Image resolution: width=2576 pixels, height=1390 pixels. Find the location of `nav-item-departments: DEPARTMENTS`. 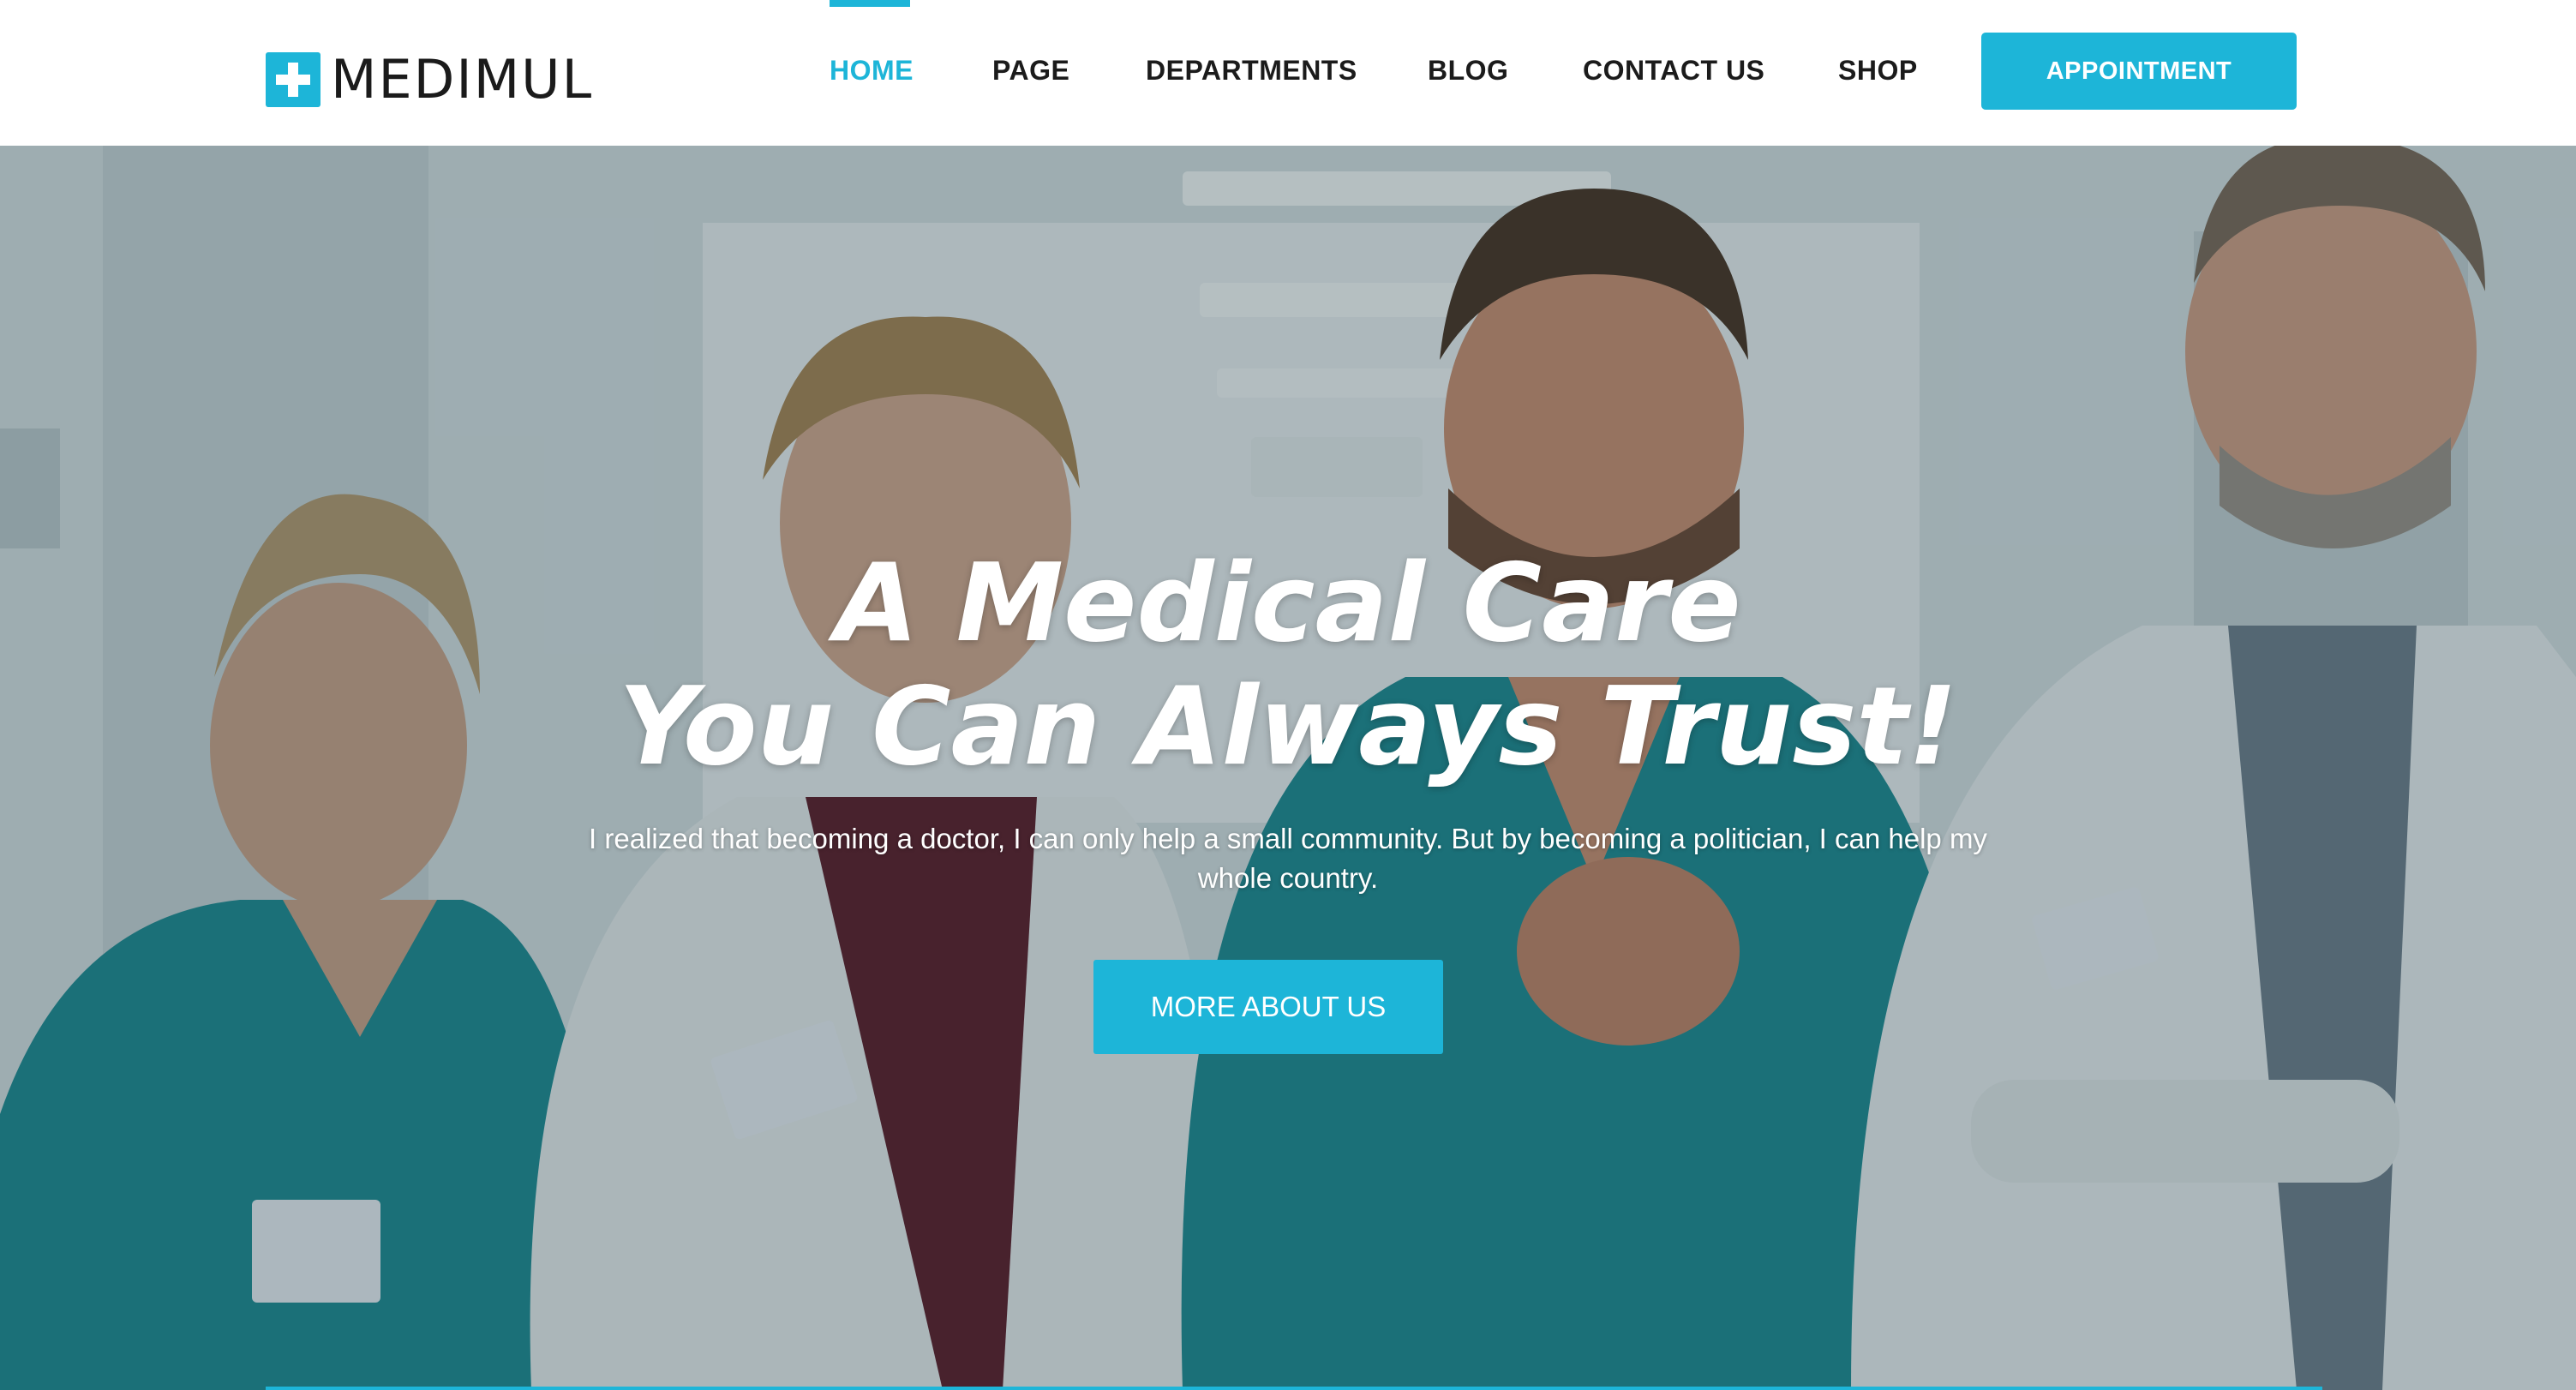

nav-item-departments: DEPARTMENTS is located at coordinates (1251, 71).